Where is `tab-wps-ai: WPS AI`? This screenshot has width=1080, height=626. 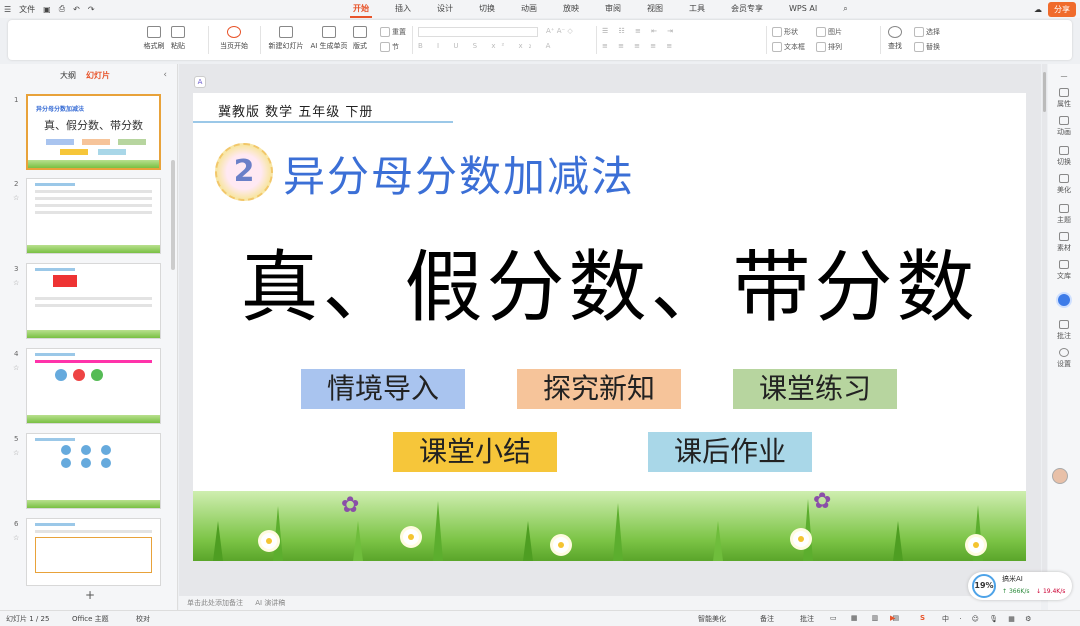 tab-wps-ai: WPS AI is located at coordinates (803, 9).